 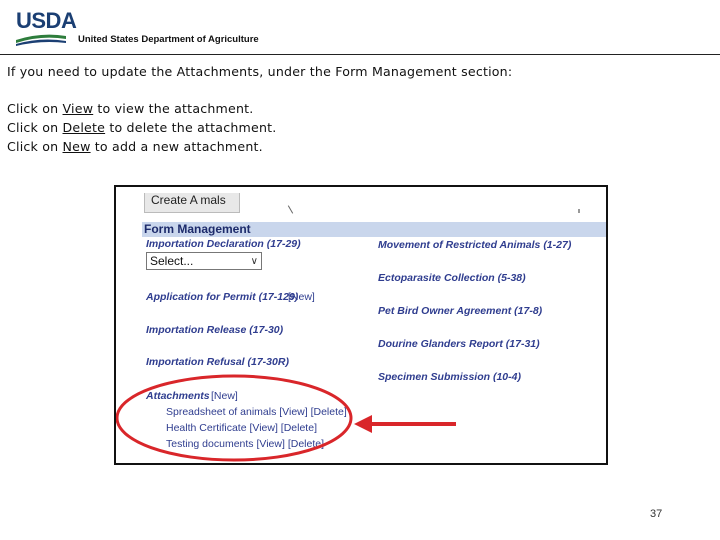 What do you see at coordinates (41, 40) in the screenshot?
I see `logo-swoosh-icon` at bounding box center [41, 40].